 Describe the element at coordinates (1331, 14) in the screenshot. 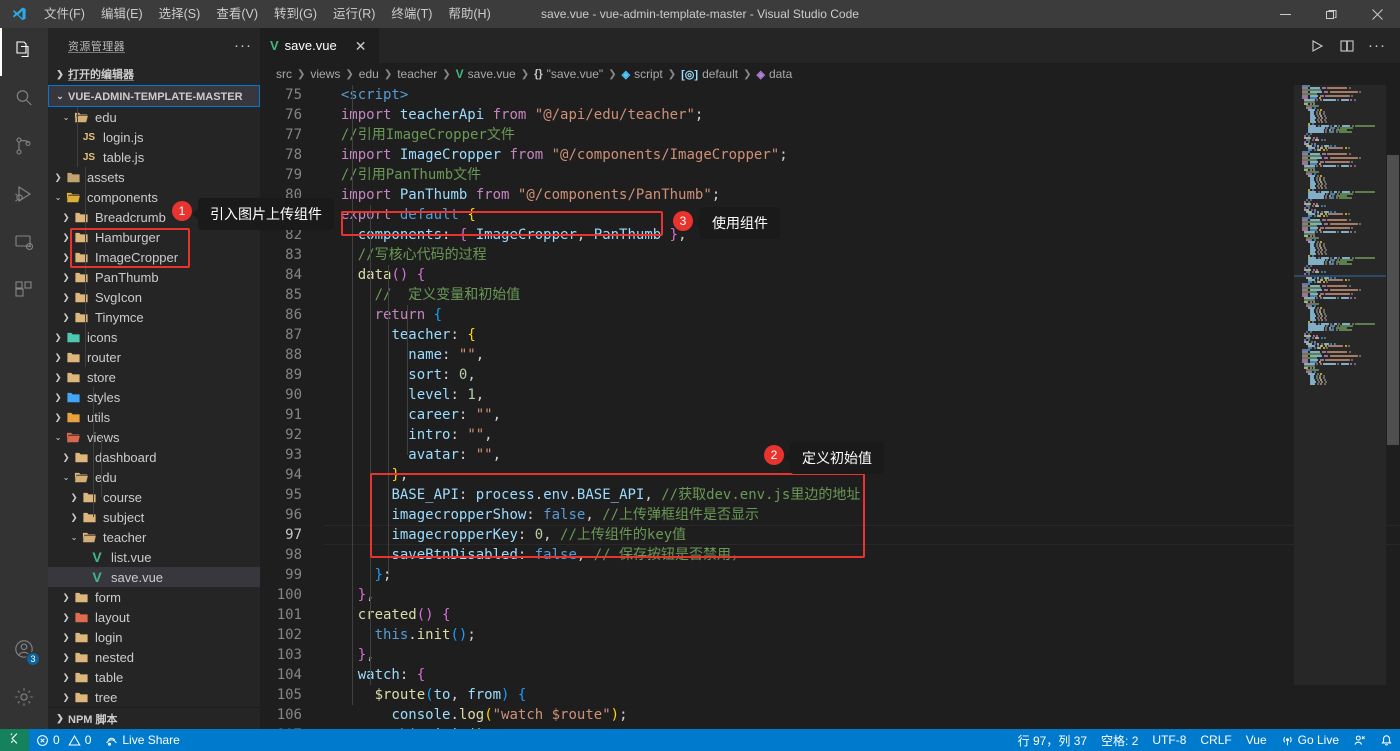

I see `maximize-button` at that location.